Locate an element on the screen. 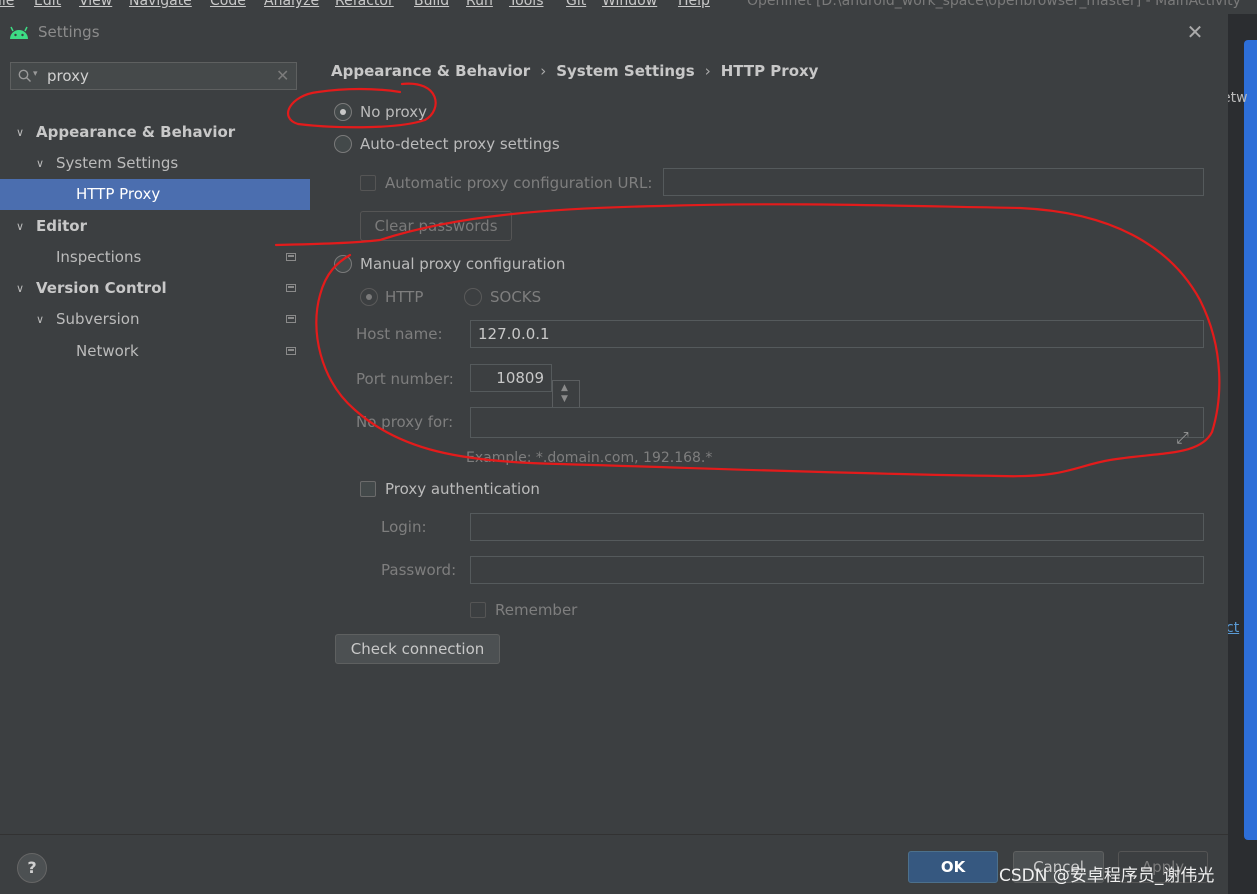  manual-proxy-label: Manual proxy configuration is located at coordinates (462, 264).